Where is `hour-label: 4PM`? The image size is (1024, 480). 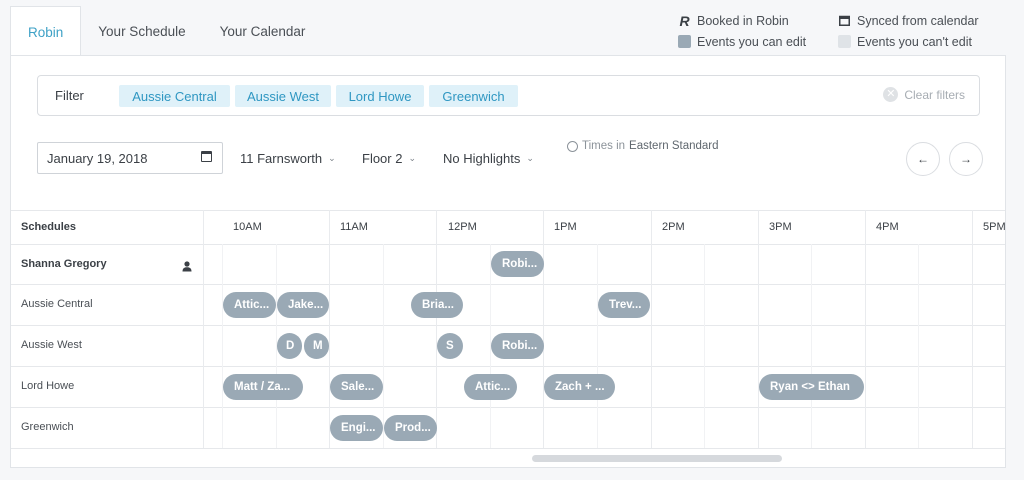
hour-label: 4PM is located at coordinates (887, 227).